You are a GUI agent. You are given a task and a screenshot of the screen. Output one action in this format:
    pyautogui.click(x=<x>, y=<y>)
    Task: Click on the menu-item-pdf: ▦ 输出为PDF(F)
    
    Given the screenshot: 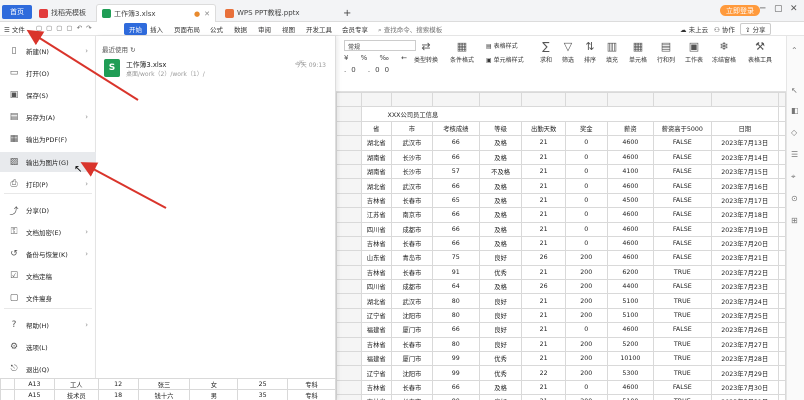 What is the action you would take?
    pyautogui.click(x=48, y=139)
    